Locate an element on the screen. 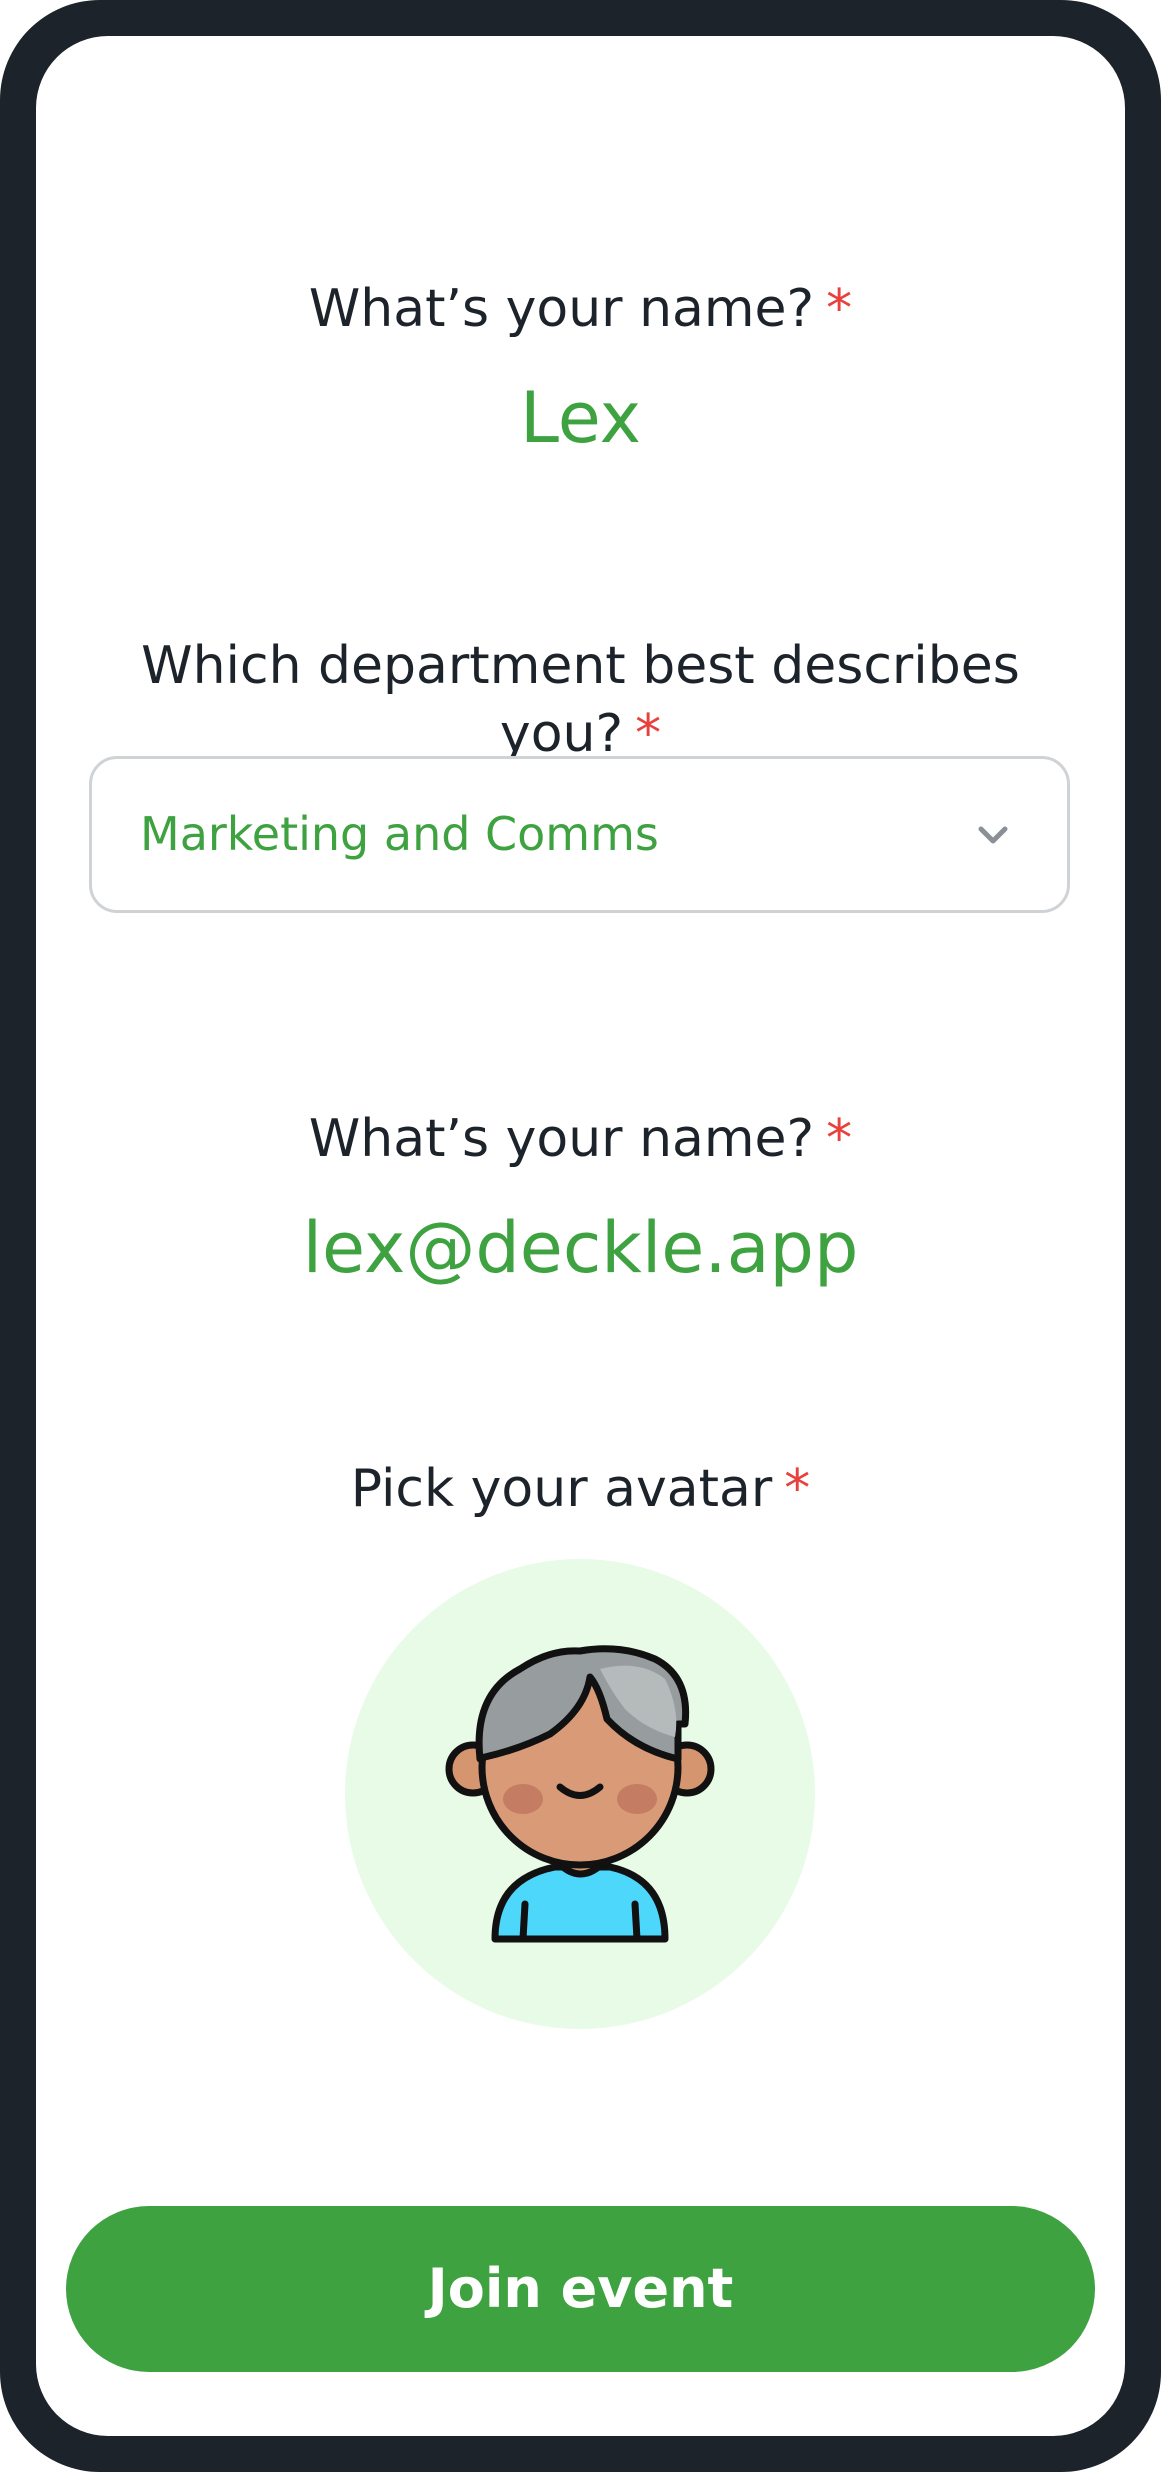 The width and height of the screenshot is (1161, 2472). email-question: What’s your name? * is located at coordinates (580, 1139).